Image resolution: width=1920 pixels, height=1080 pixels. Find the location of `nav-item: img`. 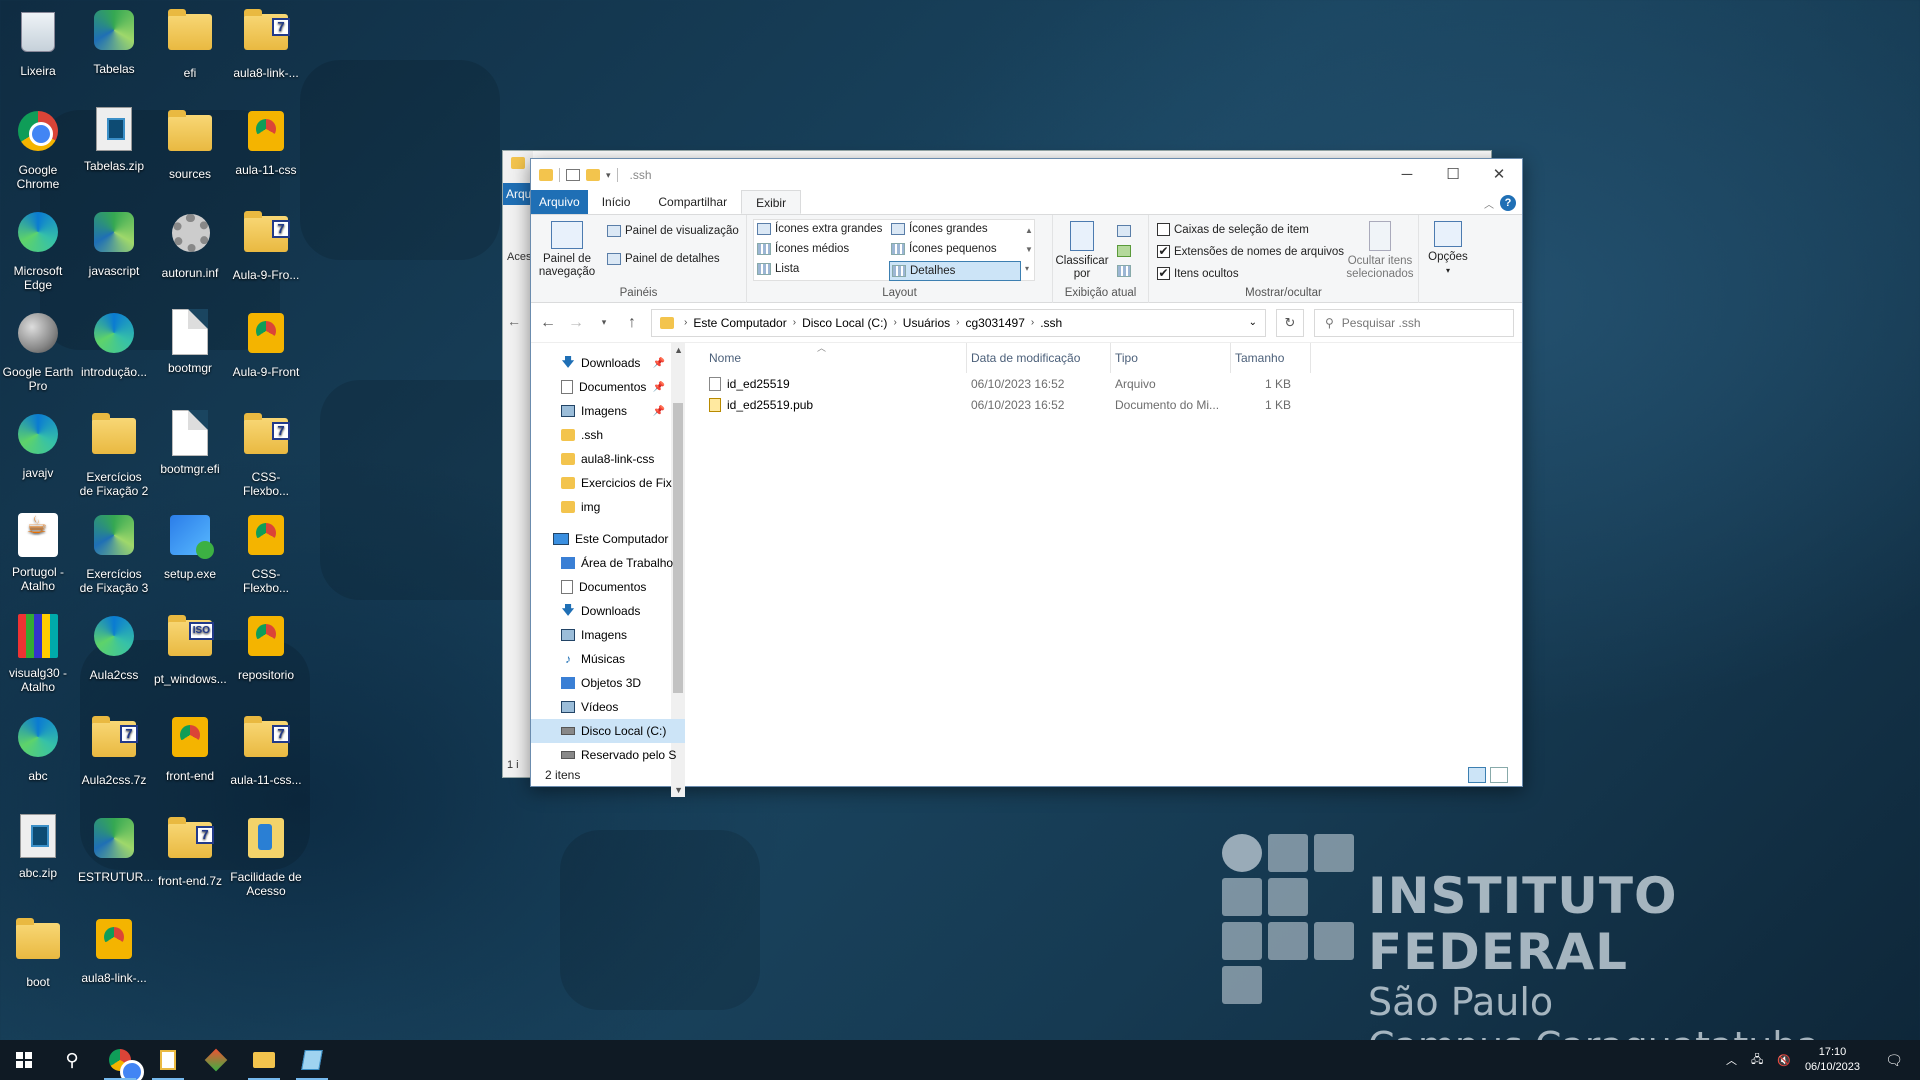

nav-item: img is located at coordinates (608, 507).